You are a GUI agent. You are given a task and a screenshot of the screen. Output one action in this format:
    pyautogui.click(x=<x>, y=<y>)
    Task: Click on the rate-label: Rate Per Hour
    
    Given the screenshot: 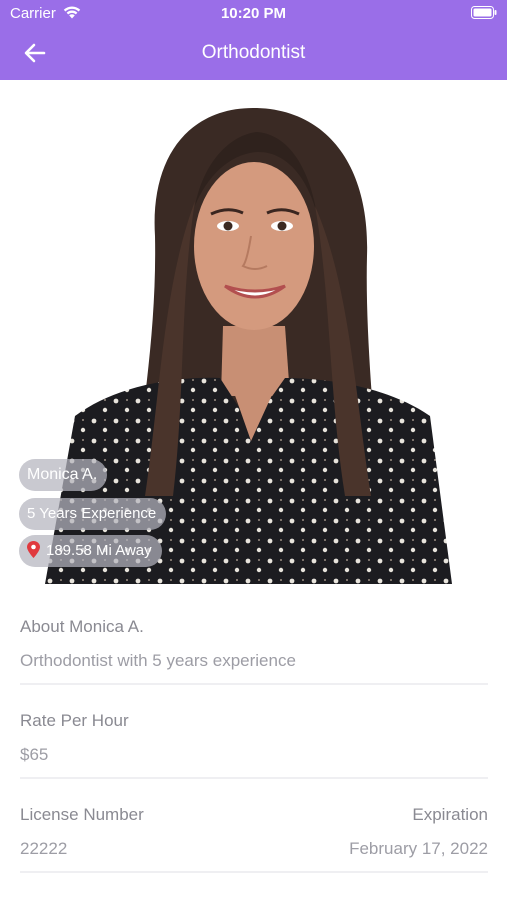 What is the action you would take?
    pyautogui.click(x=74, y=720)
    